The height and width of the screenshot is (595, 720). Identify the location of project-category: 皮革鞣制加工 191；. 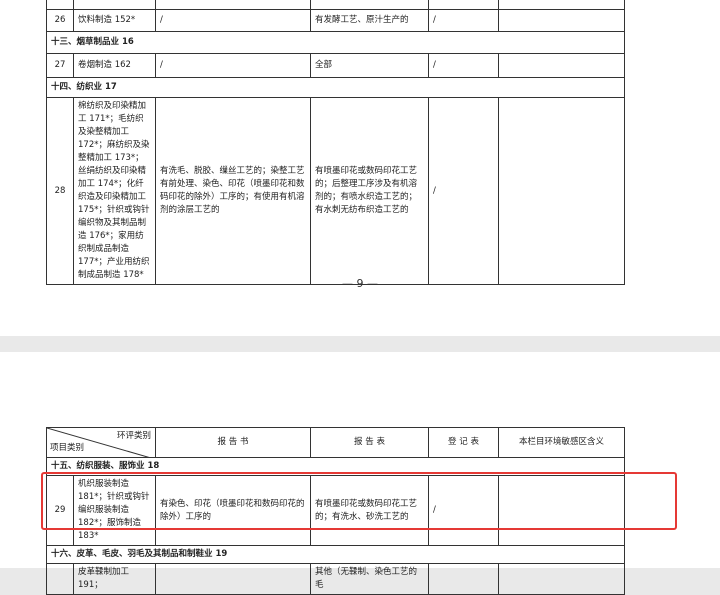
(114, 579).